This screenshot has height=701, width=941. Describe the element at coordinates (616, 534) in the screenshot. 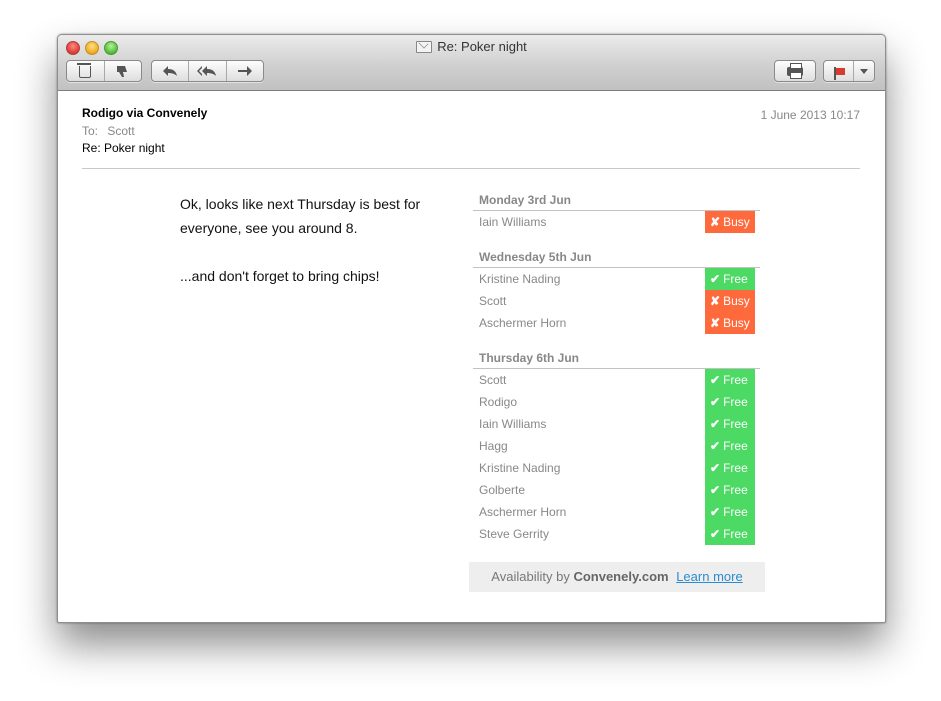

I see `availability-row: Steve Gerrity ✔ Free` at that location.